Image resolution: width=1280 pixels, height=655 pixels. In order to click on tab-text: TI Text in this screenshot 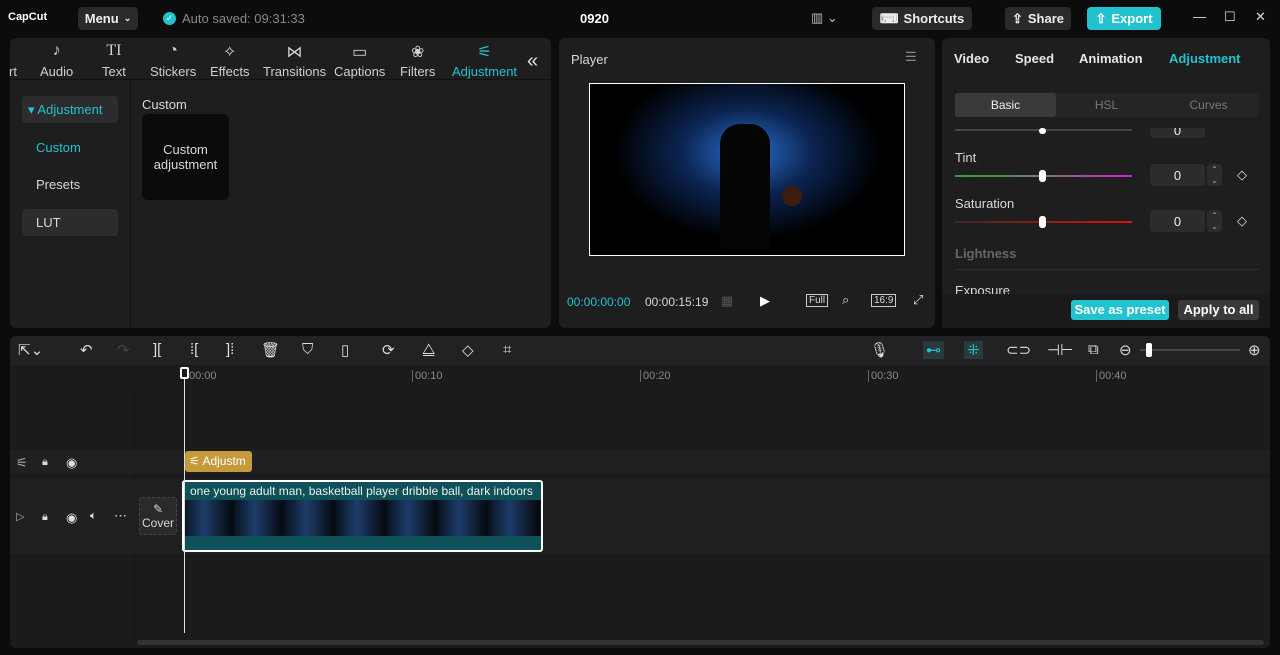, I will do `click(114, 60)`.